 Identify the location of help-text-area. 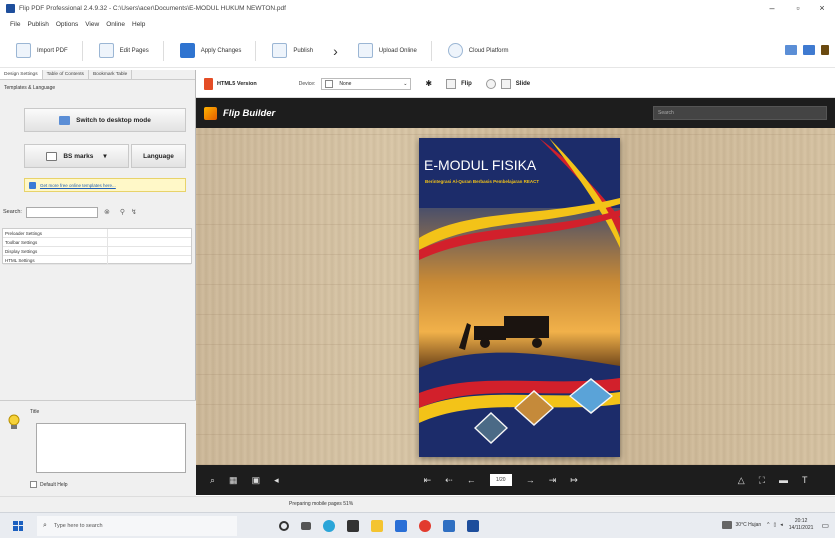
(111, 448).